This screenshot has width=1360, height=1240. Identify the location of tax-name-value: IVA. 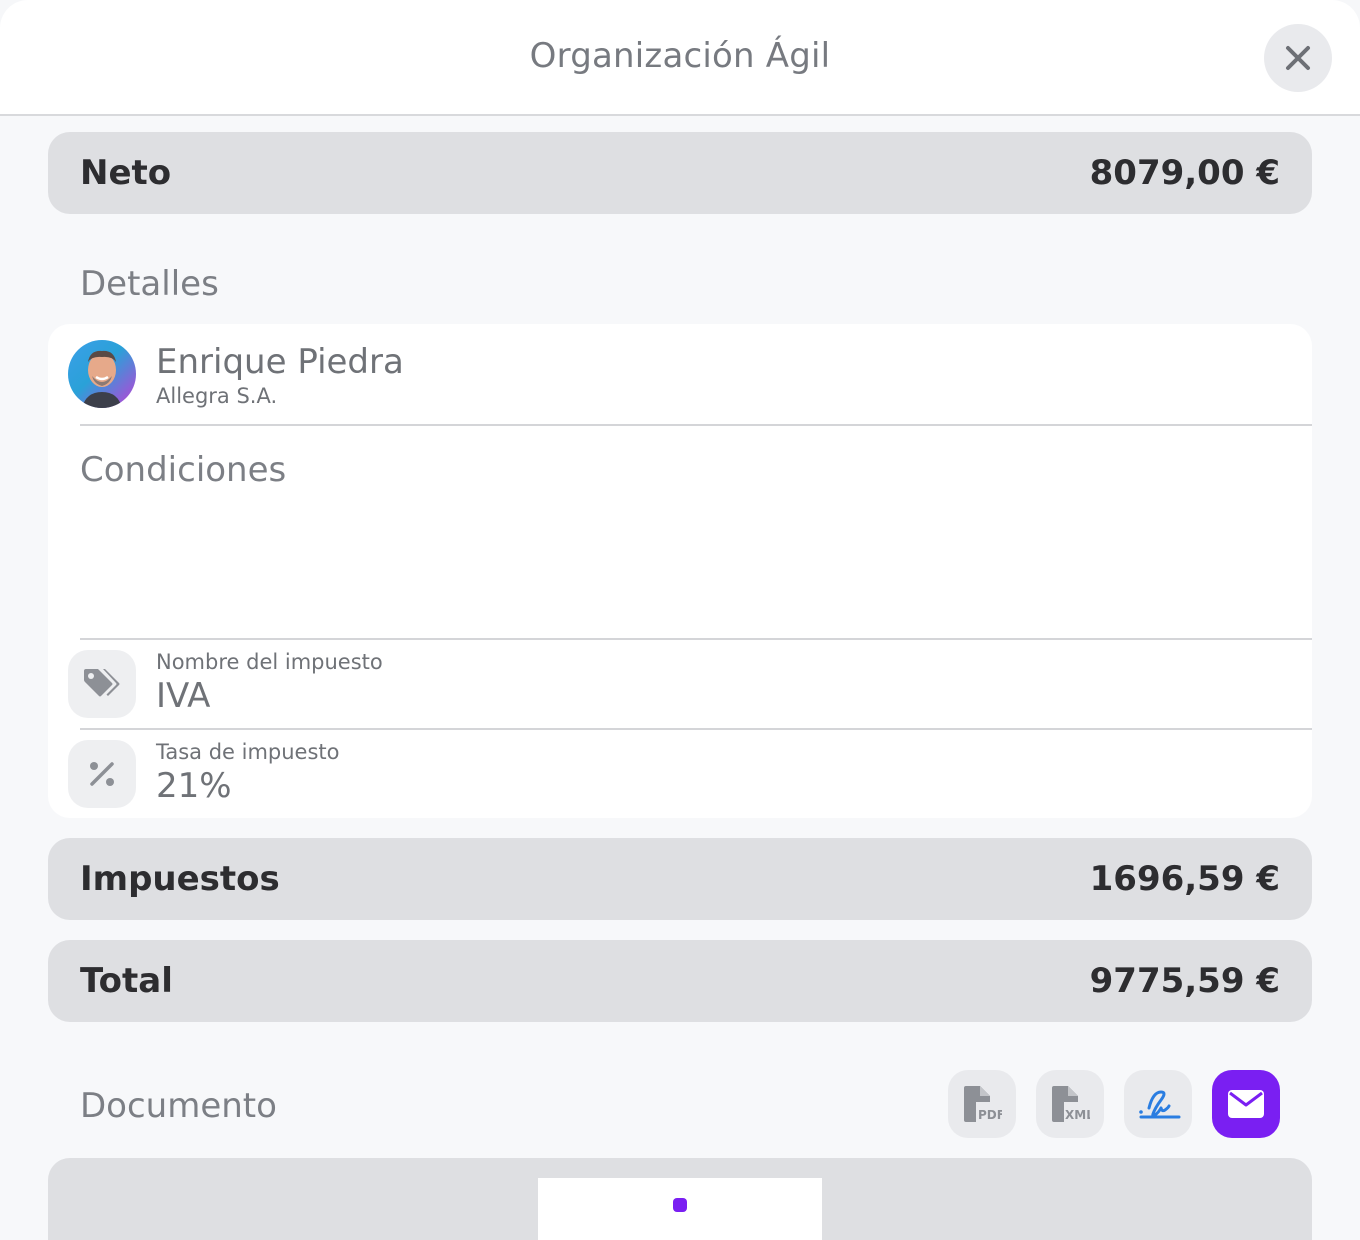
(183, 696).